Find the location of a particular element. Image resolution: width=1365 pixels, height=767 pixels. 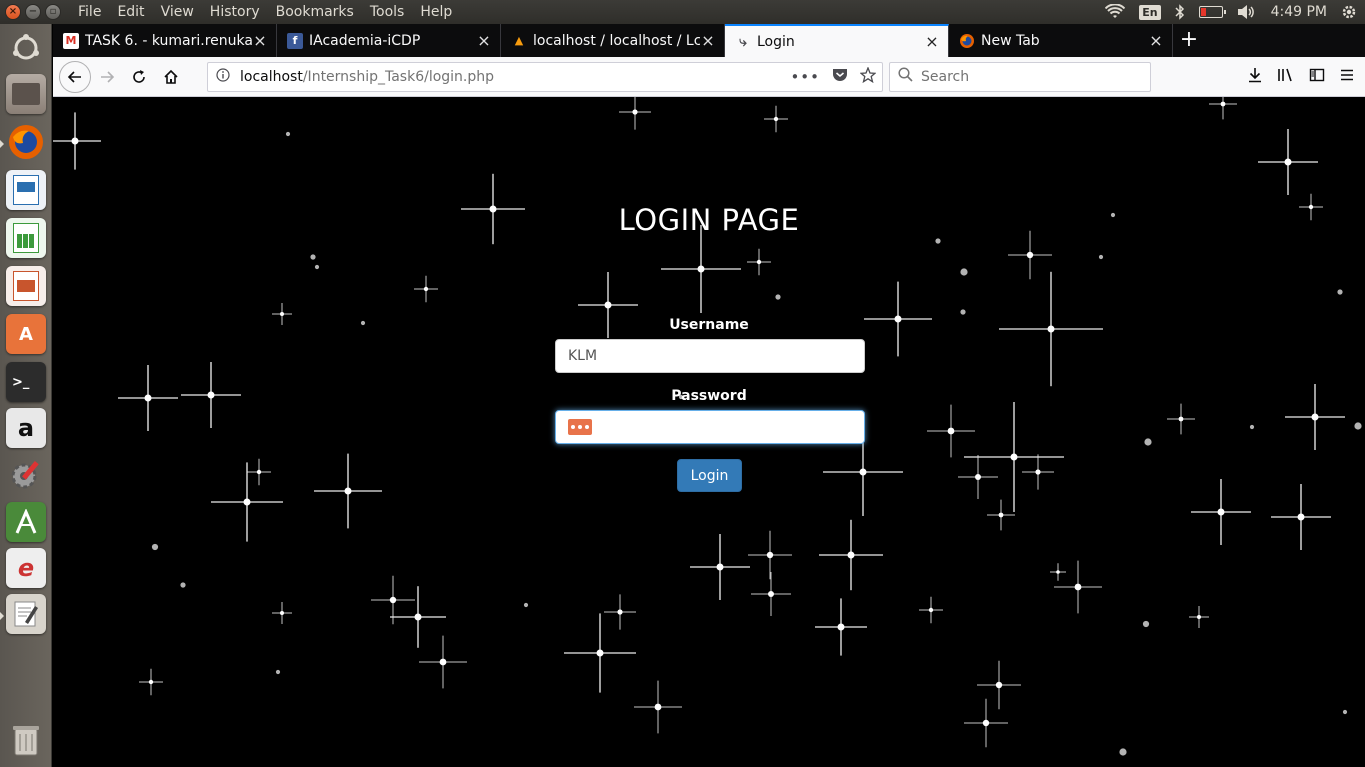

window-maximize-button: ▫ is located at coordinates (53, 12).